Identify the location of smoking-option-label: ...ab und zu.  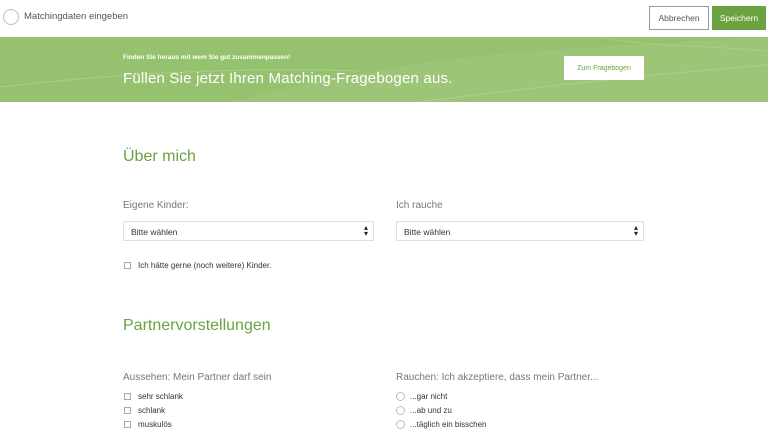
(431, 410).